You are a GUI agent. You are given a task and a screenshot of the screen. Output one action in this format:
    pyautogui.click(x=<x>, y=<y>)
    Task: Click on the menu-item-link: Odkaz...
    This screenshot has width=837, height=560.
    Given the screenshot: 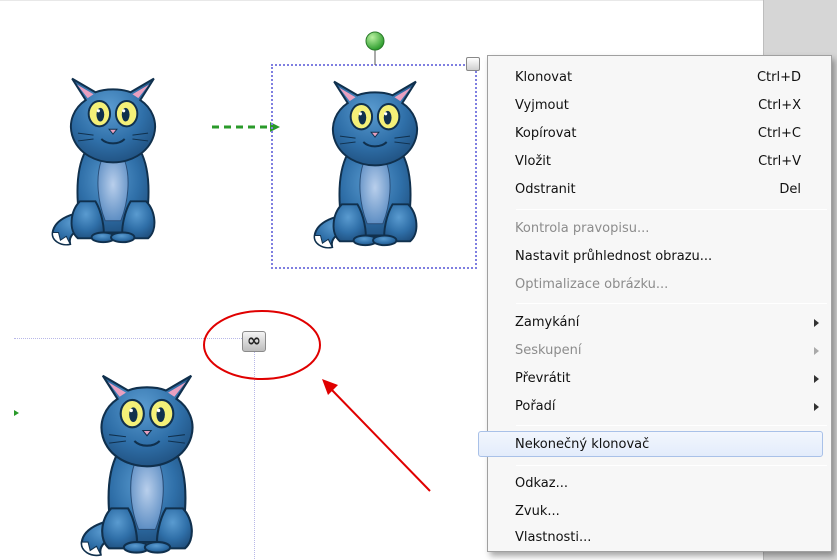 What is the action you would take?
    pyautogui.click(x=659, y=484)
    